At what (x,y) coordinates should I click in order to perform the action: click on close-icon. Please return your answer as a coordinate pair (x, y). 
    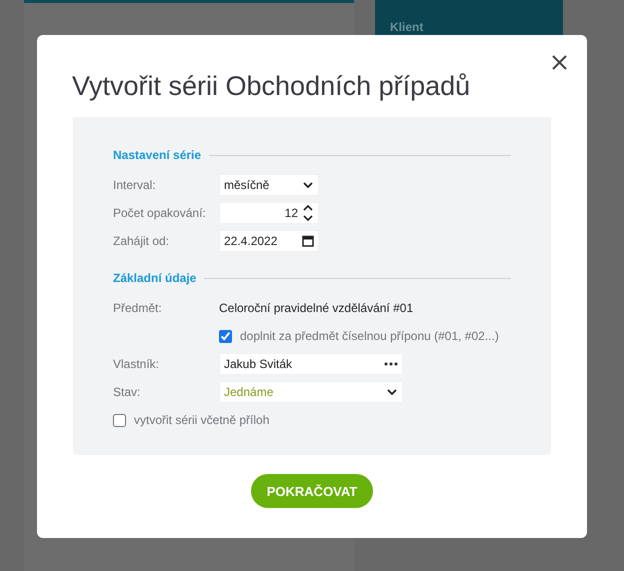
    Looking at the image, I should click on (559, 62).